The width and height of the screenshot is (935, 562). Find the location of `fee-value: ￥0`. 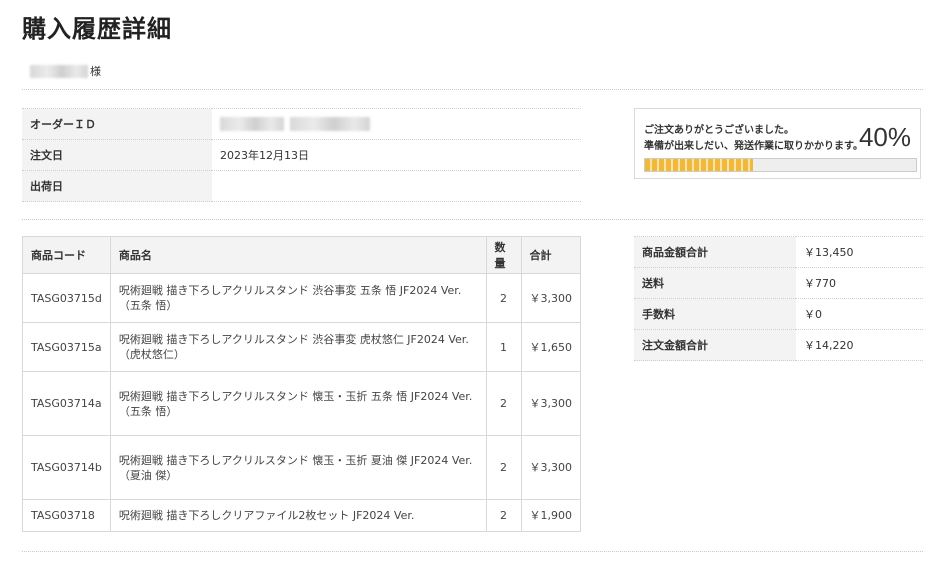

fee-value: ￥0 is located at coordinates (859, 314).